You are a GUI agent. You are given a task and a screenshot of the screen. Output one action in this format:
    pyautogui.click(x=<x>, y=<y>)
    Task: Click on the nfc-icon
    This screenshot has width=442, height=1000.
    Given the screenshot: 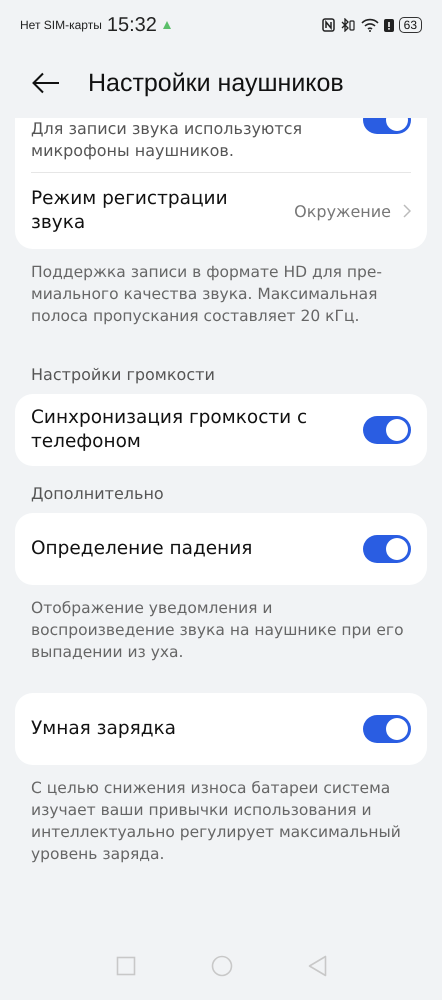 What is the action you would take?
    pyautogui.click(x=328, y=25)
    